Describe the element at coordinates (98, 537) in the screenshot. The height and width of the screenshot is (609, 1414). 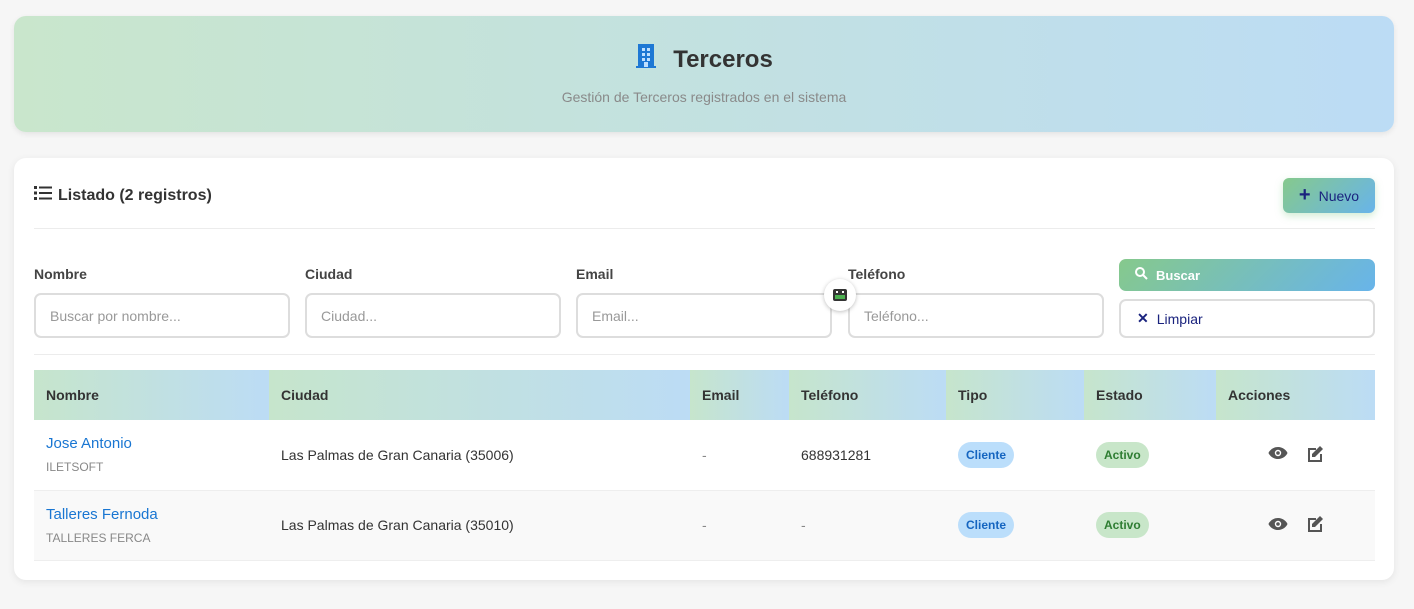
I see `company-name: TALLERES FERCA` at that location.